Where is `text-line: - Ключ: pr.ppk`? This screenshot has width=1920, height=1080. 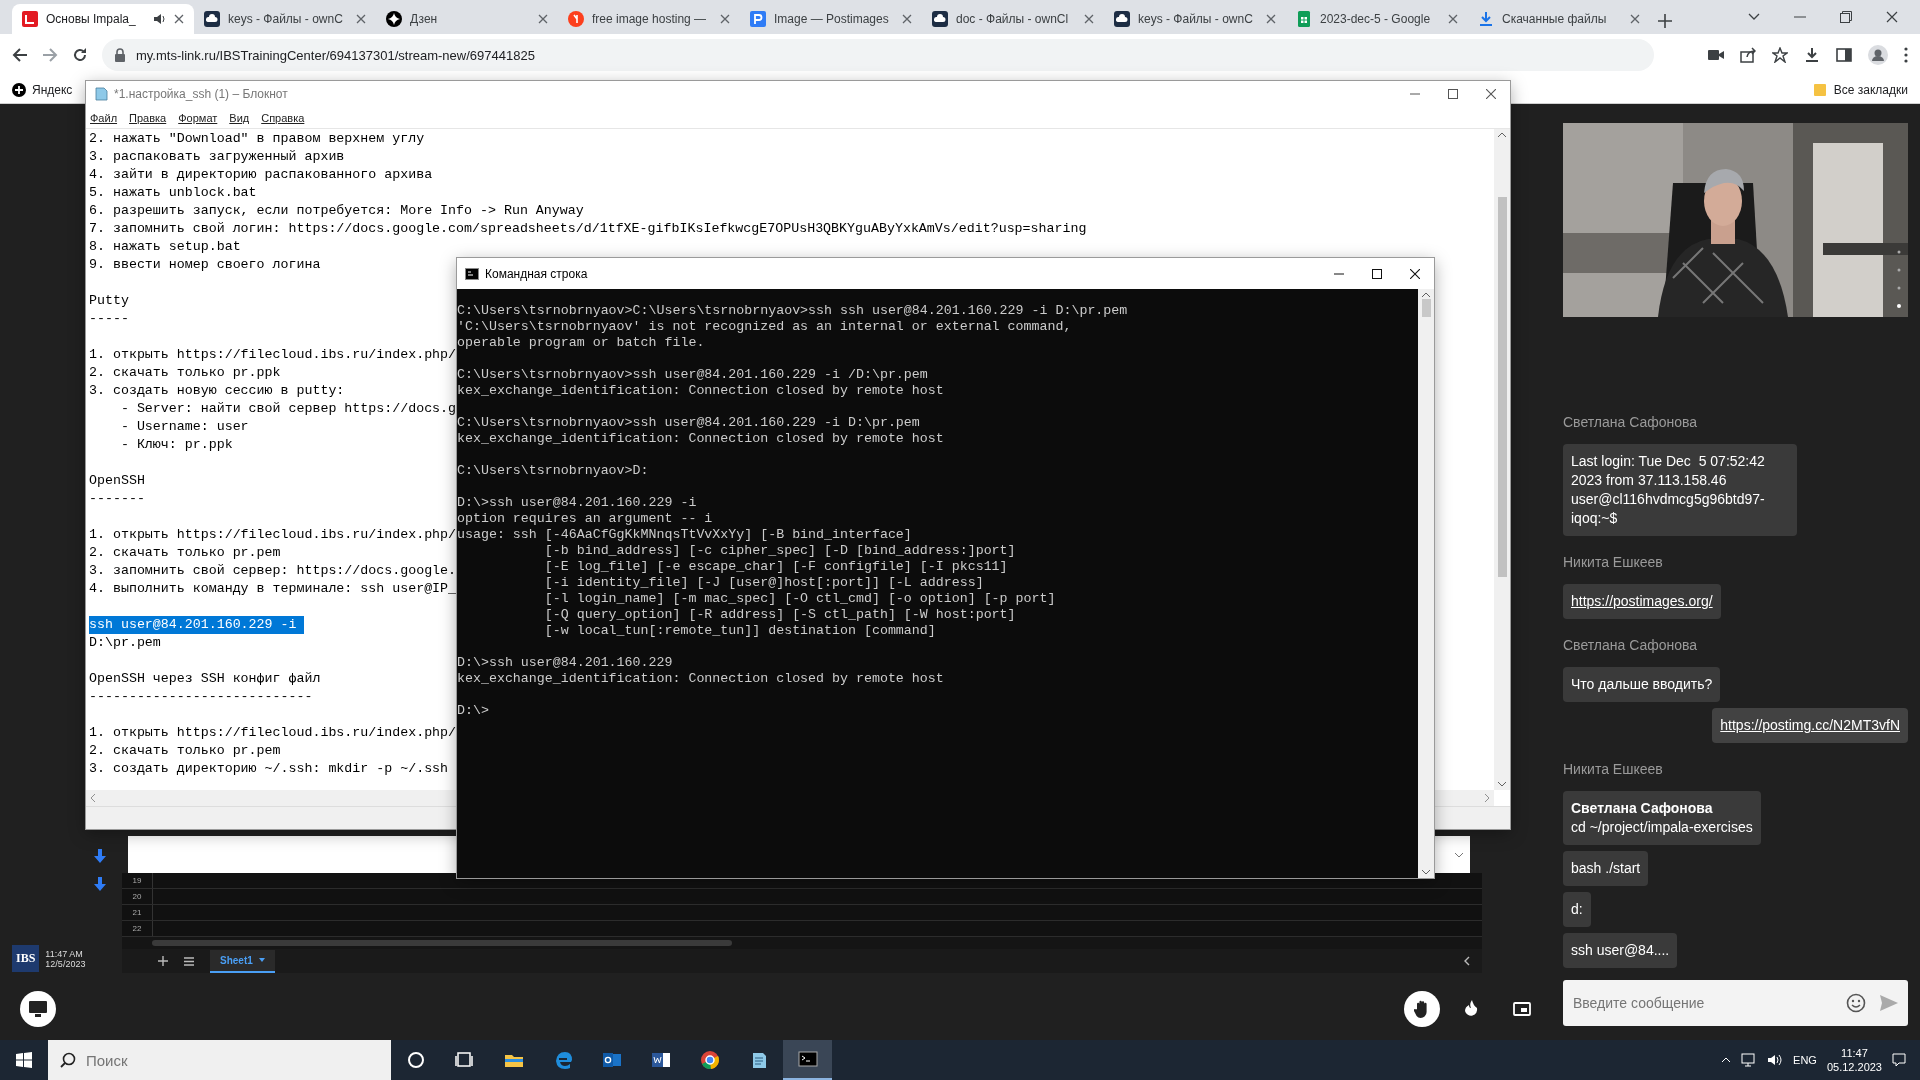 text-line: - Ключ: pr.ppk is located at coordinates (176, 445).